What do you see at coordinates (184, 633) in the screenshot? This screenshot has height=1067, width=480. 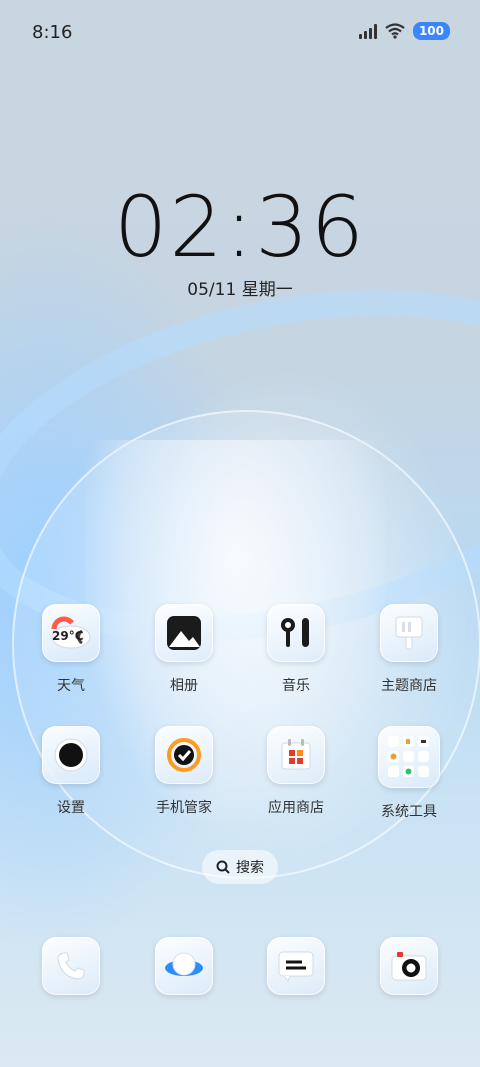 I see `gallery-icon` at bounding box center [184, 633].